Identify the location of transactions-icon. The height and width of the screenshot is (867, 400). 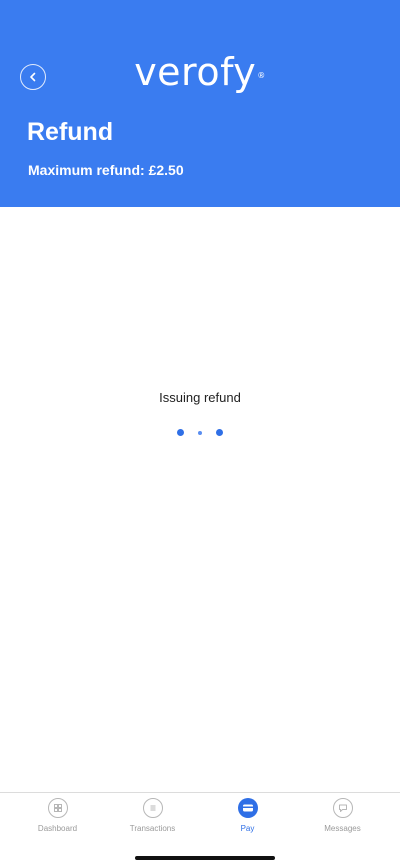
(152, 808).